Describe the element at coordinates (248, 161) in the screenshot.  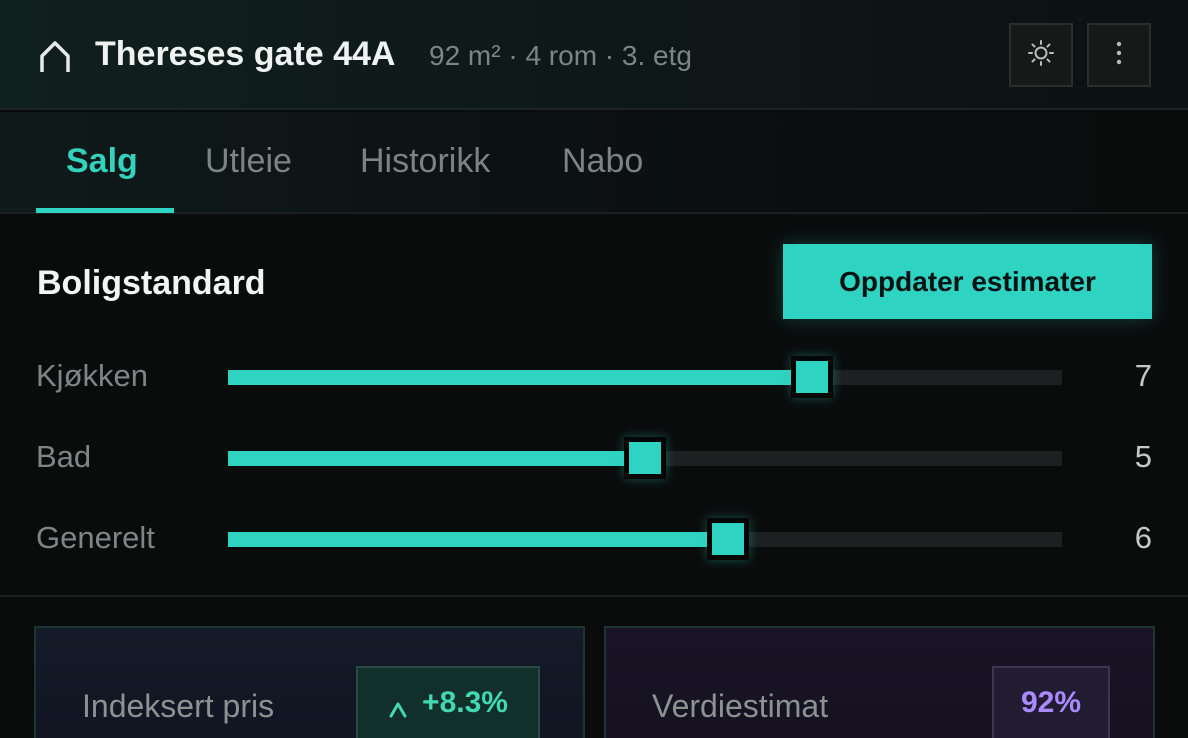
I see `tab-utleie: Utleie` at that location.